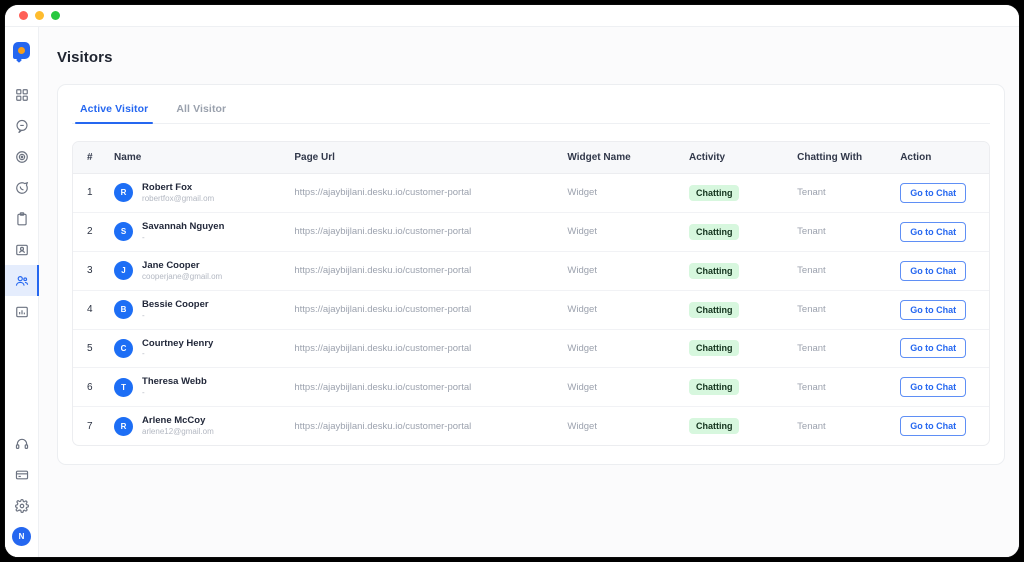  I want to click on sidebar-item-contacts, so click(22, 249).